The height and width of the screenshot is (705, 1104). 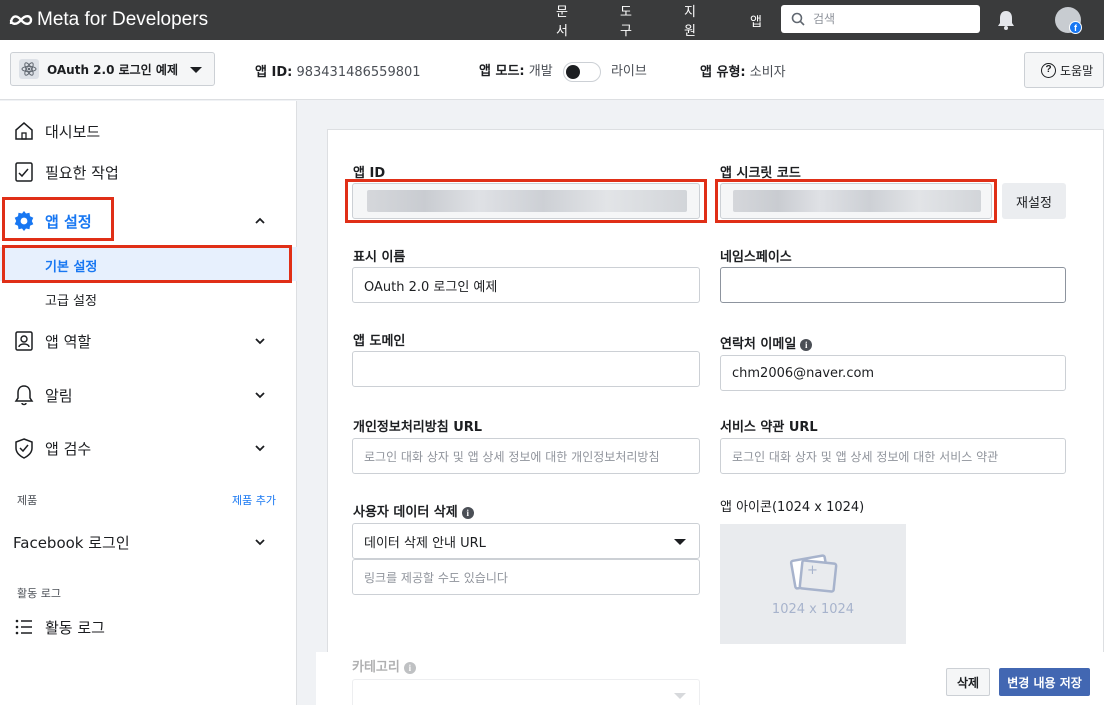 What do you see at coordinates (813, 609) in the screenshot?
I see `app-icon-size: 1024 x 1024` at bounding box center [813, 609].